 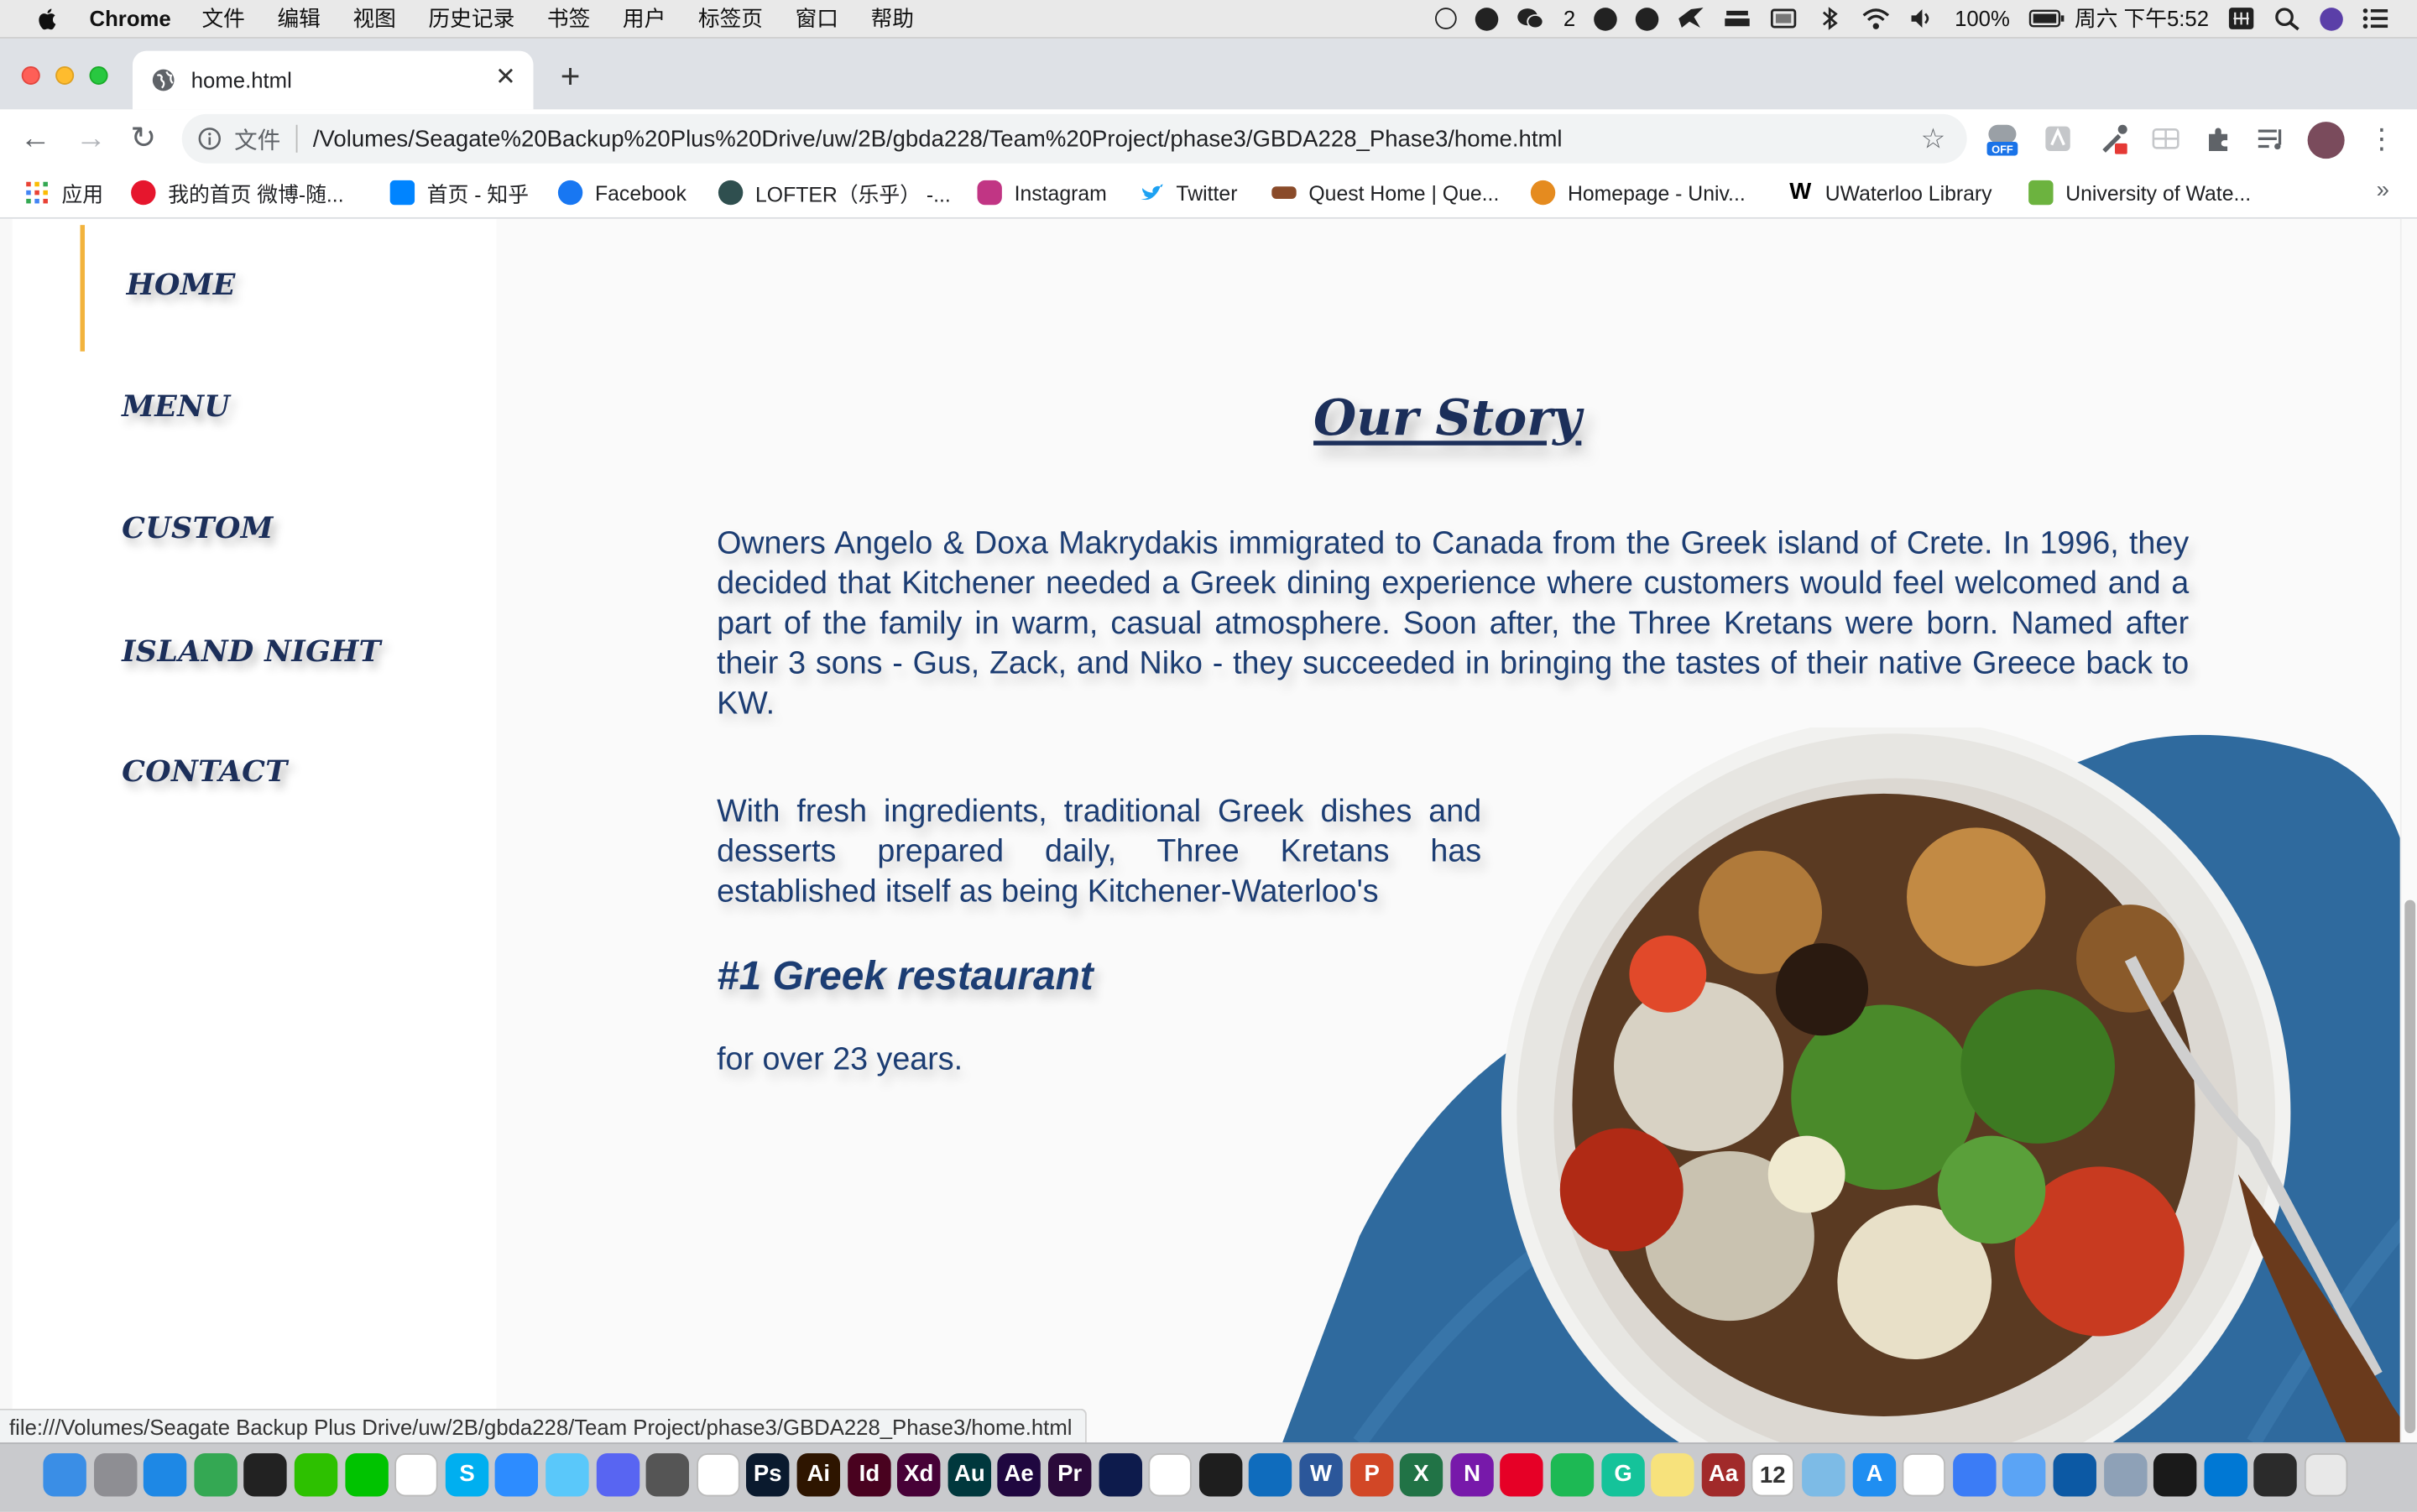 What do you see at coordinates (98, 76) in the screenshot?
I see `window-zoom-button` at bounding box center [98, 76].